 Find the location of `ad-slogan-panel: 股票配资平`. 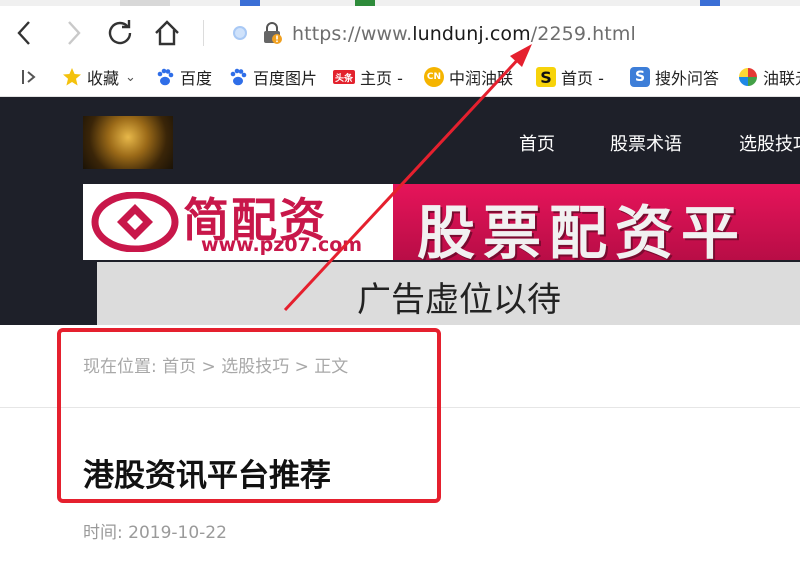

ad-slogan-panel: 股票配资平 is located at coordinates (596, 222).